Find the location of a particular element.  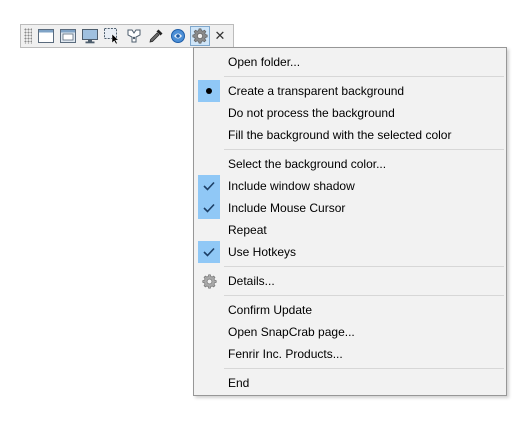

menu-item-end: End is located at coordinates (350, 383).